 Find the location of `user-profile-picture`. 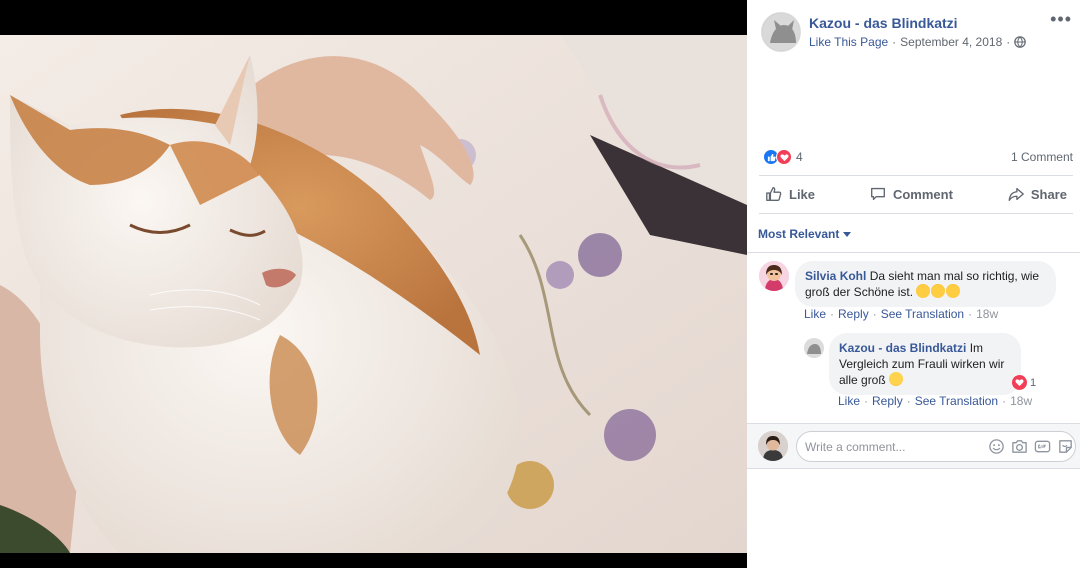

user-profile-picture is located at coordinates (773, 446).